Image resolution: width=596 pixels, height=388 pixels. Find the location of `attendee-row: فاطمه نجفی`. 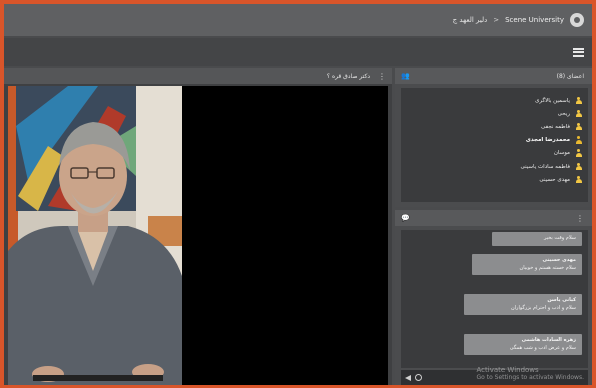

attendee-row: فاطمه نجفی is located at coordinates (491, 126).